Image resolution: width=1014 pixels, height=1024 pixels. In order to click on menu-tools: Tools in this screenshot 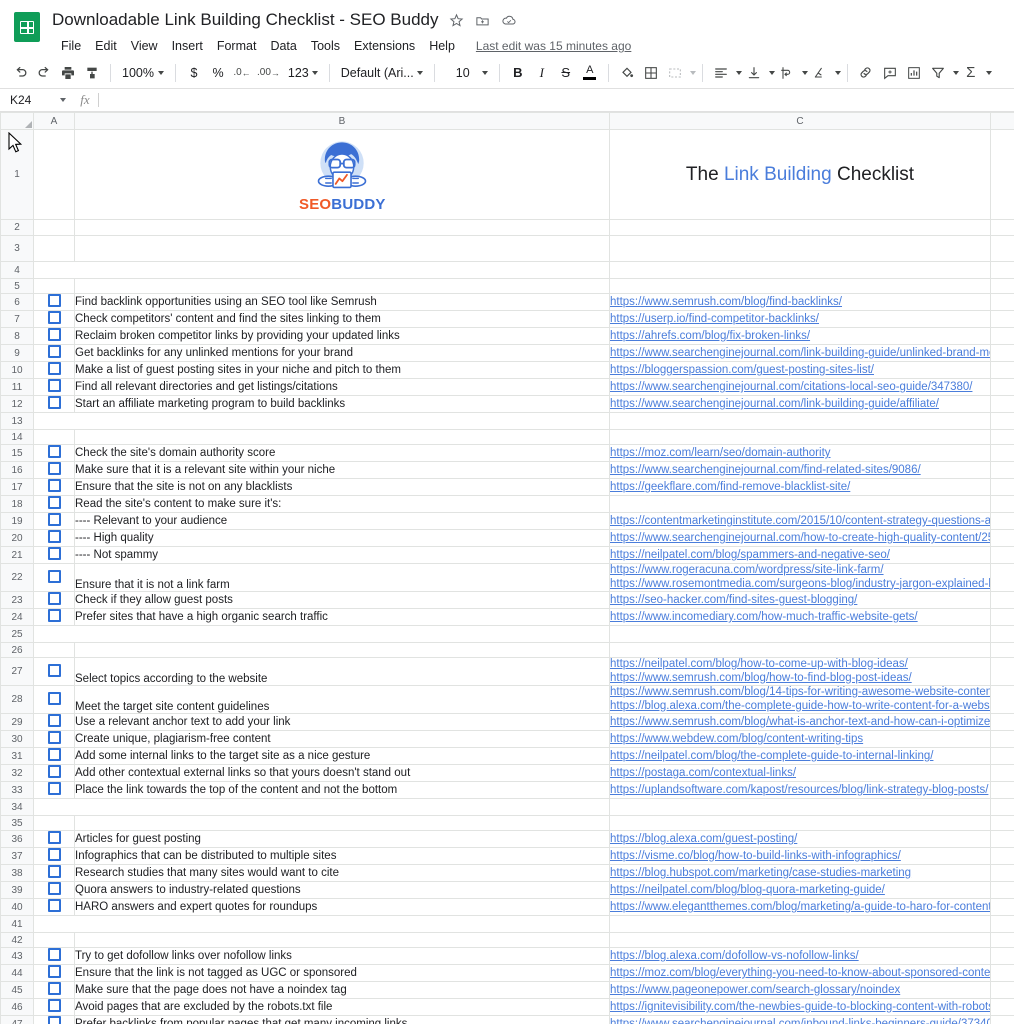, I will do `click(325, 46)`.